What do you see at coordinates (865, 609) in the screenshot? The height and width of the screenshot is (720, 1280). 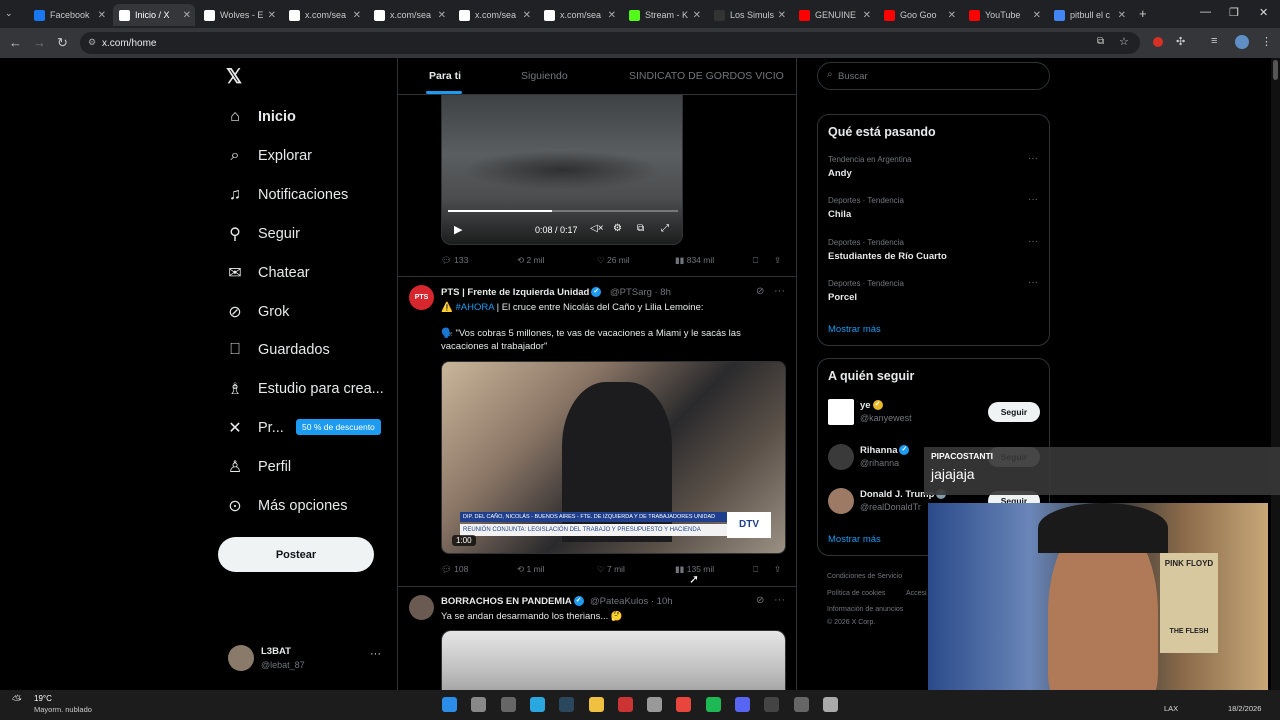 I see `footer-ads-info-link: Información de anuncios` at bounding box center [865, 609].